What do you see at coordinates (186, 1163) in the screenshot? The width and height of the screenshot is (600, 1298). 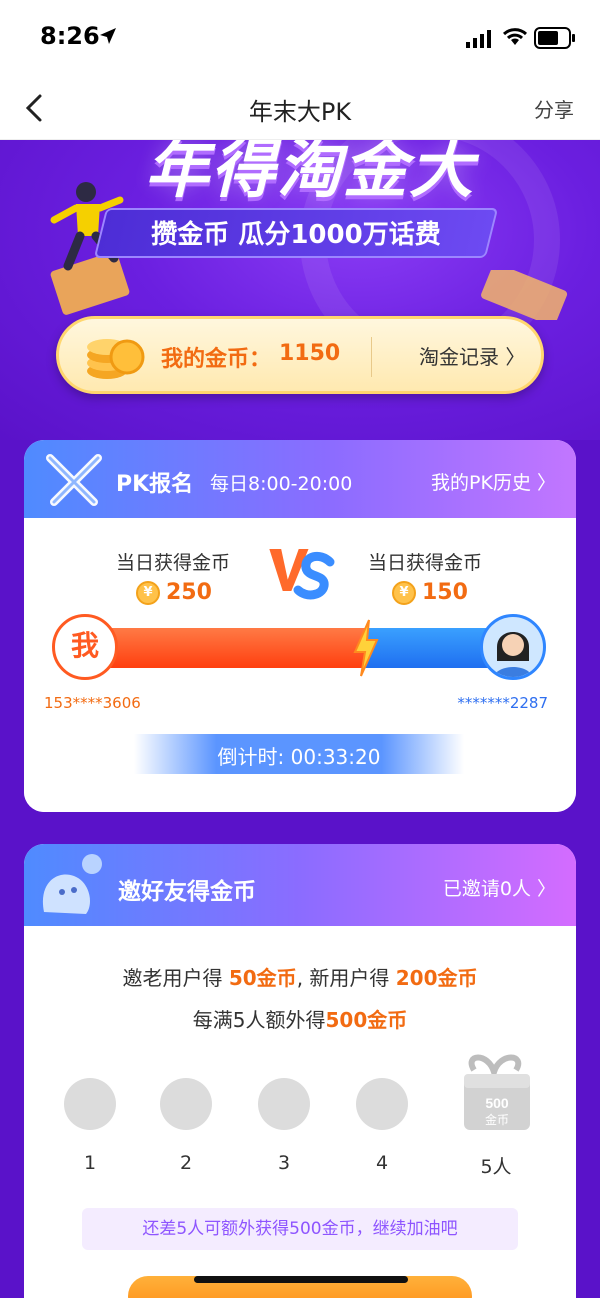 I see `slot-number: 2` at bounding box center [186, 1163].